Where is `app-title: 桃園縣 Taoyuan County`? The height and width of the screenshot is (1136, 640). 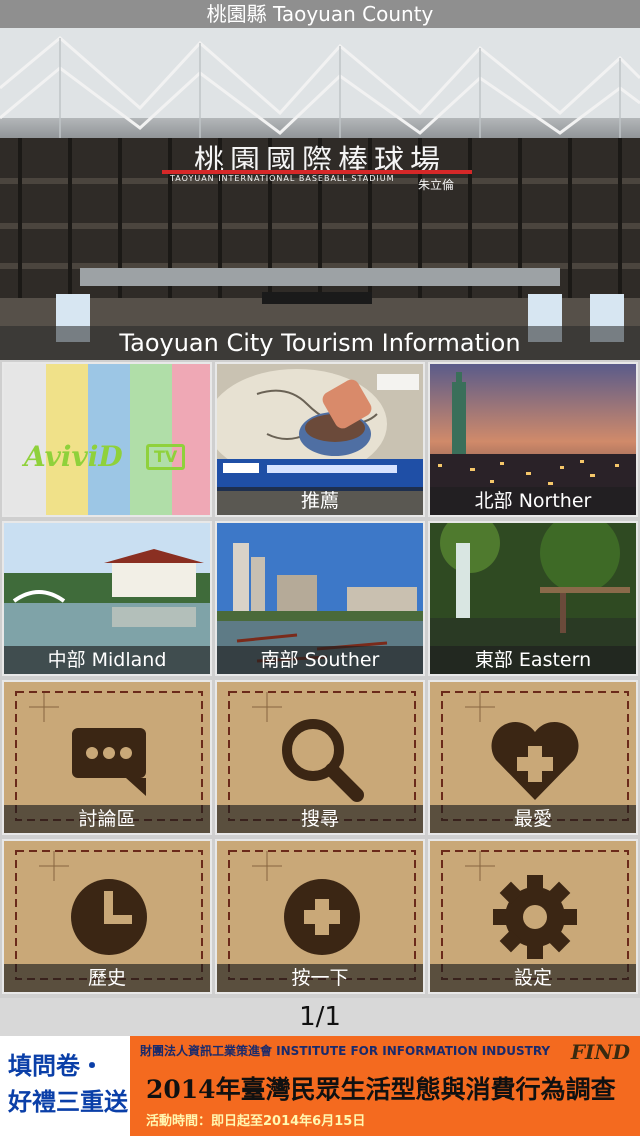
app-title: 桃園縣 Taoyuan County is located at coordinates (320, 14).